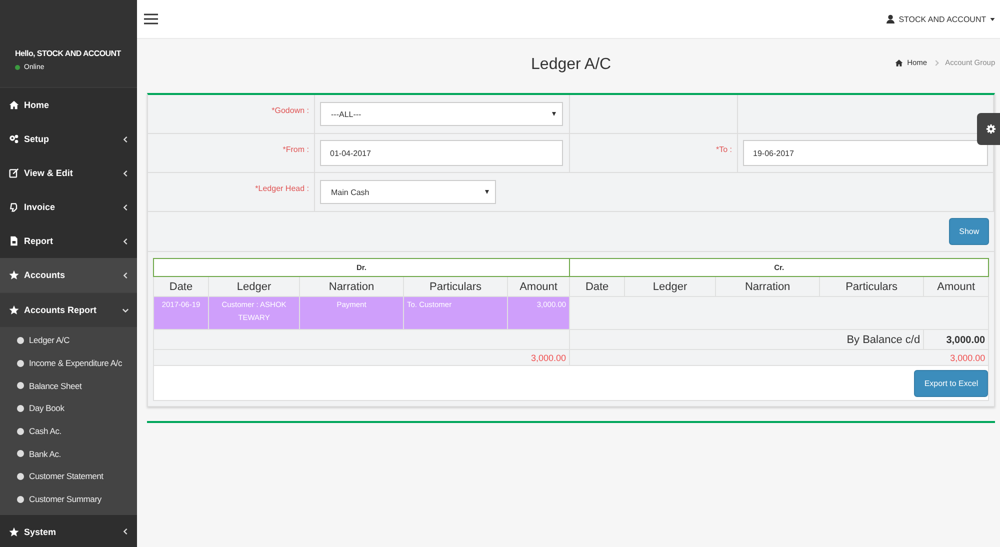 The image size is (1000, 547). What do you see at coordinates (68, 386) in the screenshot?
I see `submenu-item: Balance Sheet` at bounding box center [68, 386].